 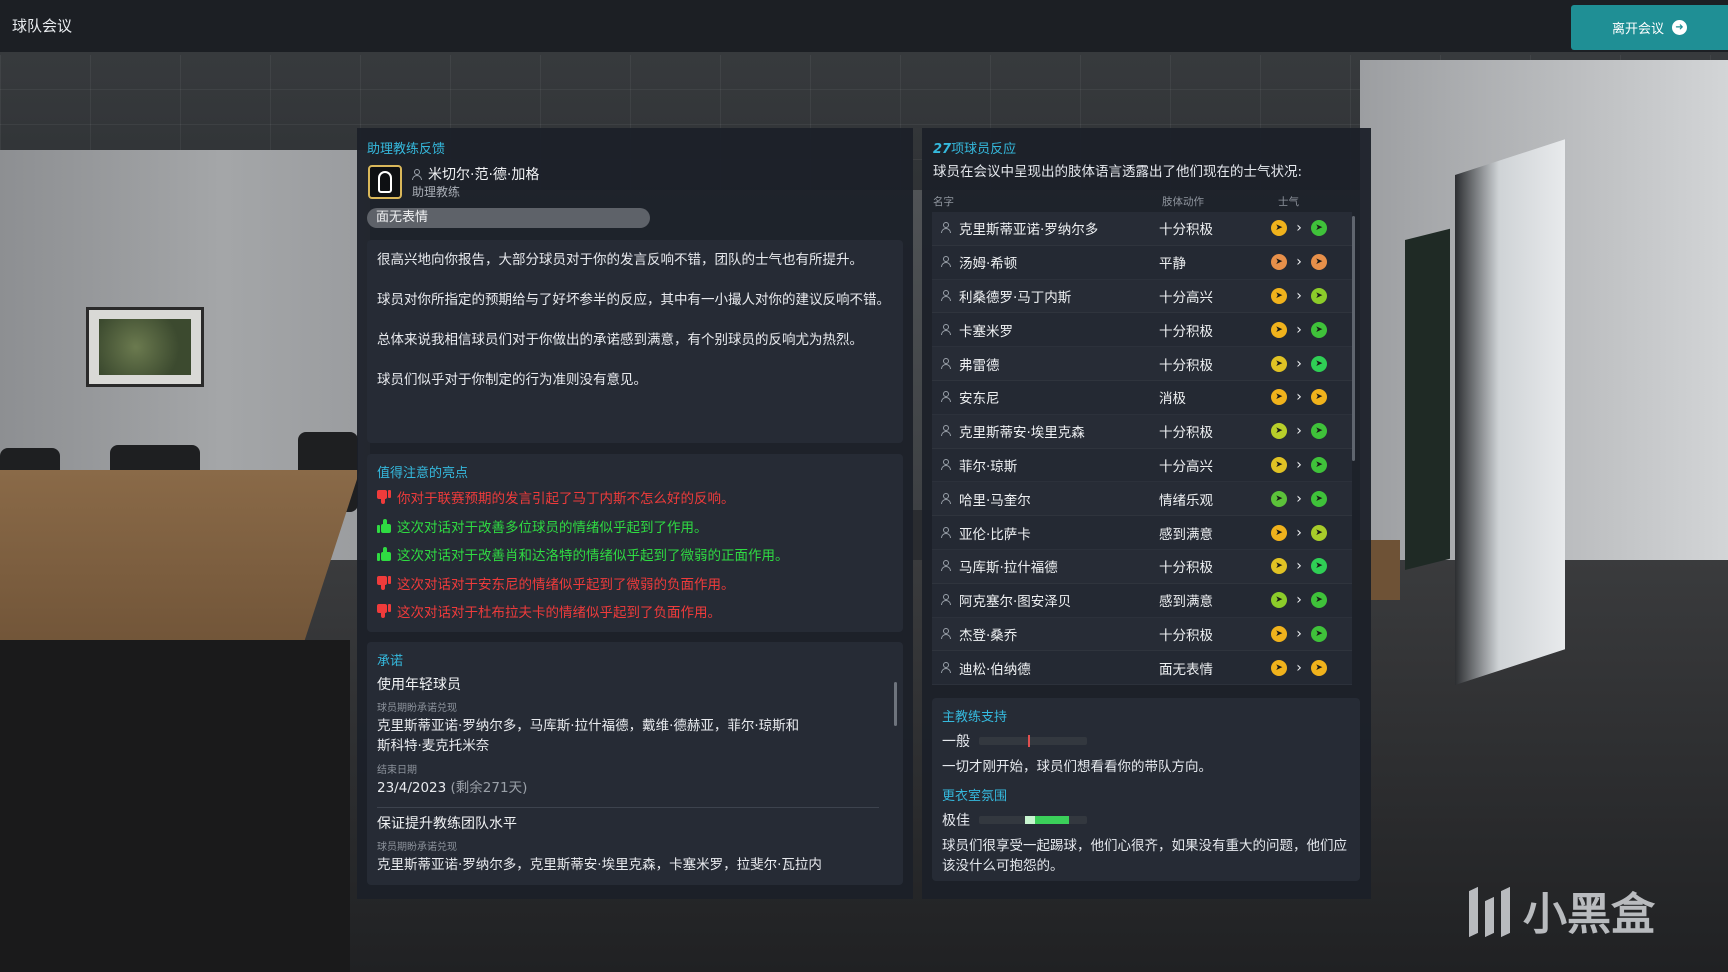 I want to click on promises-title: 承诺, so click(x=390, y=661).